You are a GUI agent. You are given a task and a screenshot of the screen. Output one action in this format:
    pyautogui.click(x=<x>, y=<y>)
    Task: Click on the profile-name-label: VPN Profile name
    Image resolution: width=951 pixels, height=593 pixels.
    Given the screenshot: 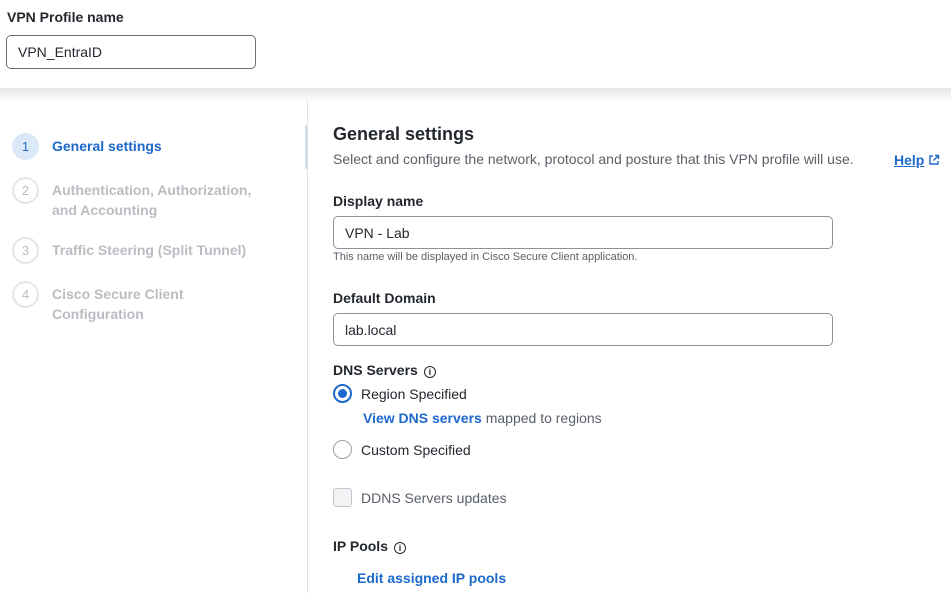 What is the action you would take?
    pyautogui.click(x=65, y=17)
    